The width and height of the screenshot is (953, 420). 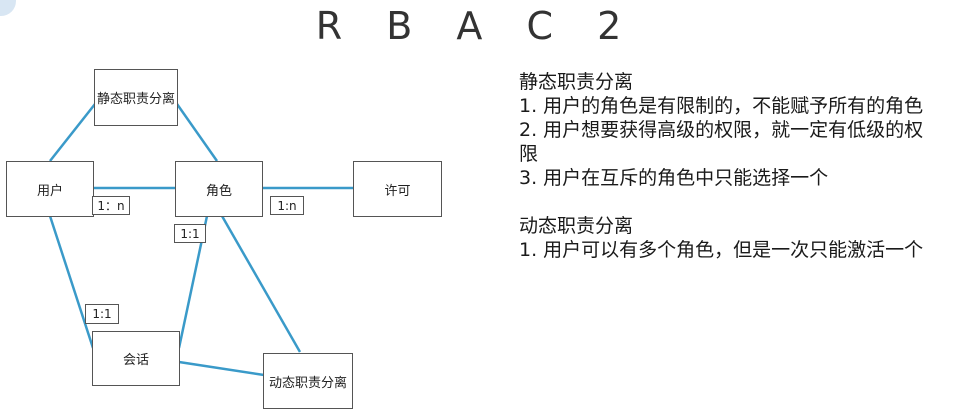 I want to click on label-role-session: 1:1, so click(x=190, y=233).